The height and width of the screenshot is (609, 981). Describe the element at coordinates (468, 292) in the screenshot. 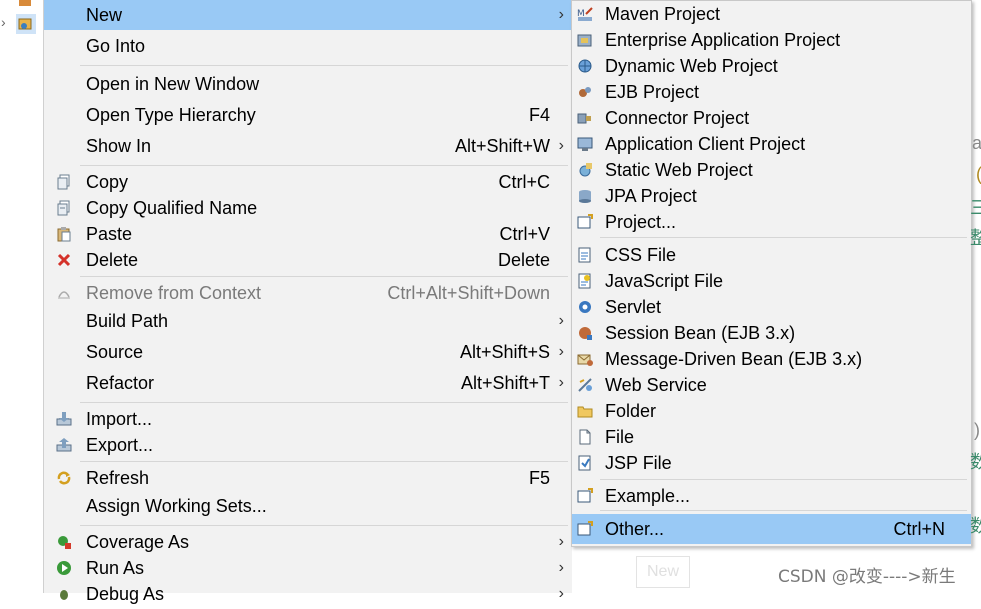

I see `menu-item-accelerator: Ctrl+Alt+Shift+Down` at that location.